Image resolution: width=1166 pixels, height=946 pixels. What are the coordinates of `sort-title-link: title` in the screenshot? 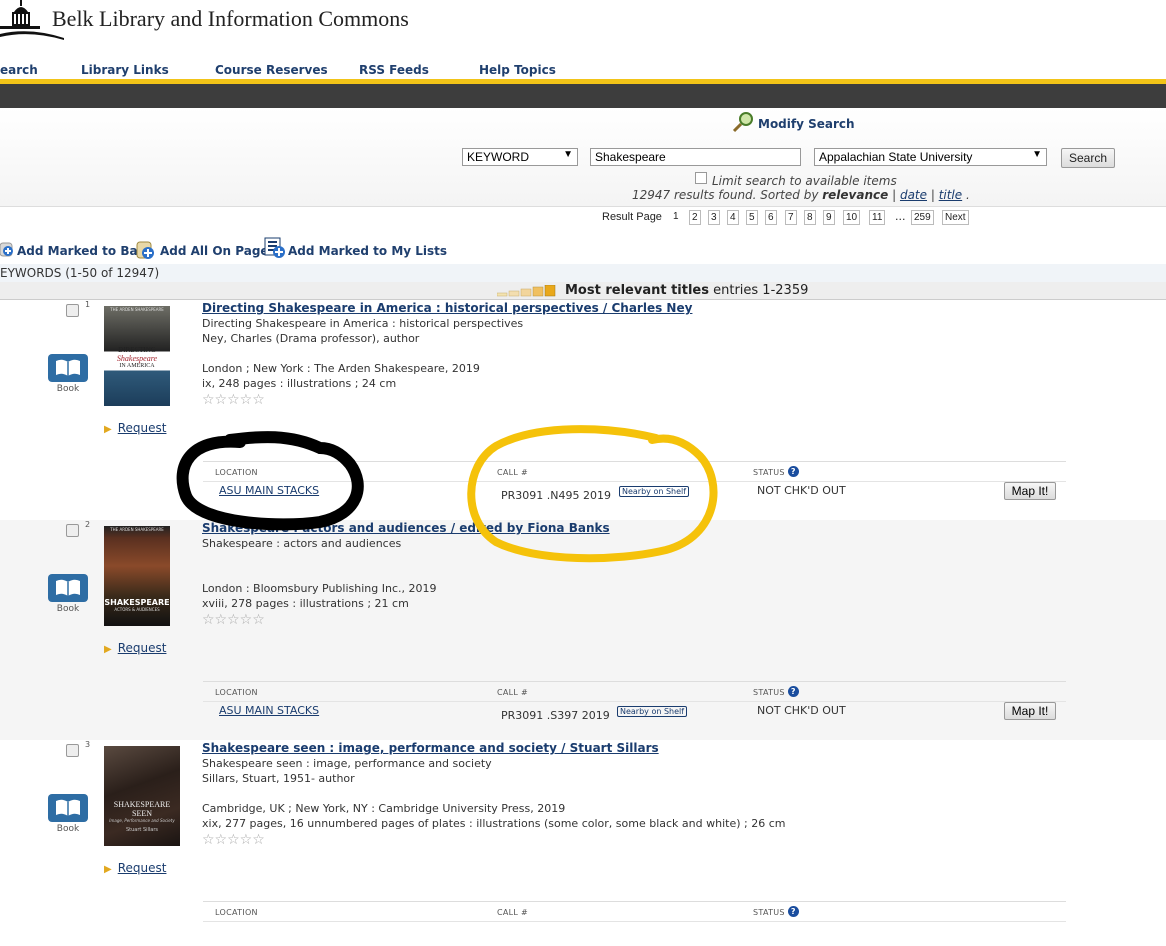 It's located at (950, 195).